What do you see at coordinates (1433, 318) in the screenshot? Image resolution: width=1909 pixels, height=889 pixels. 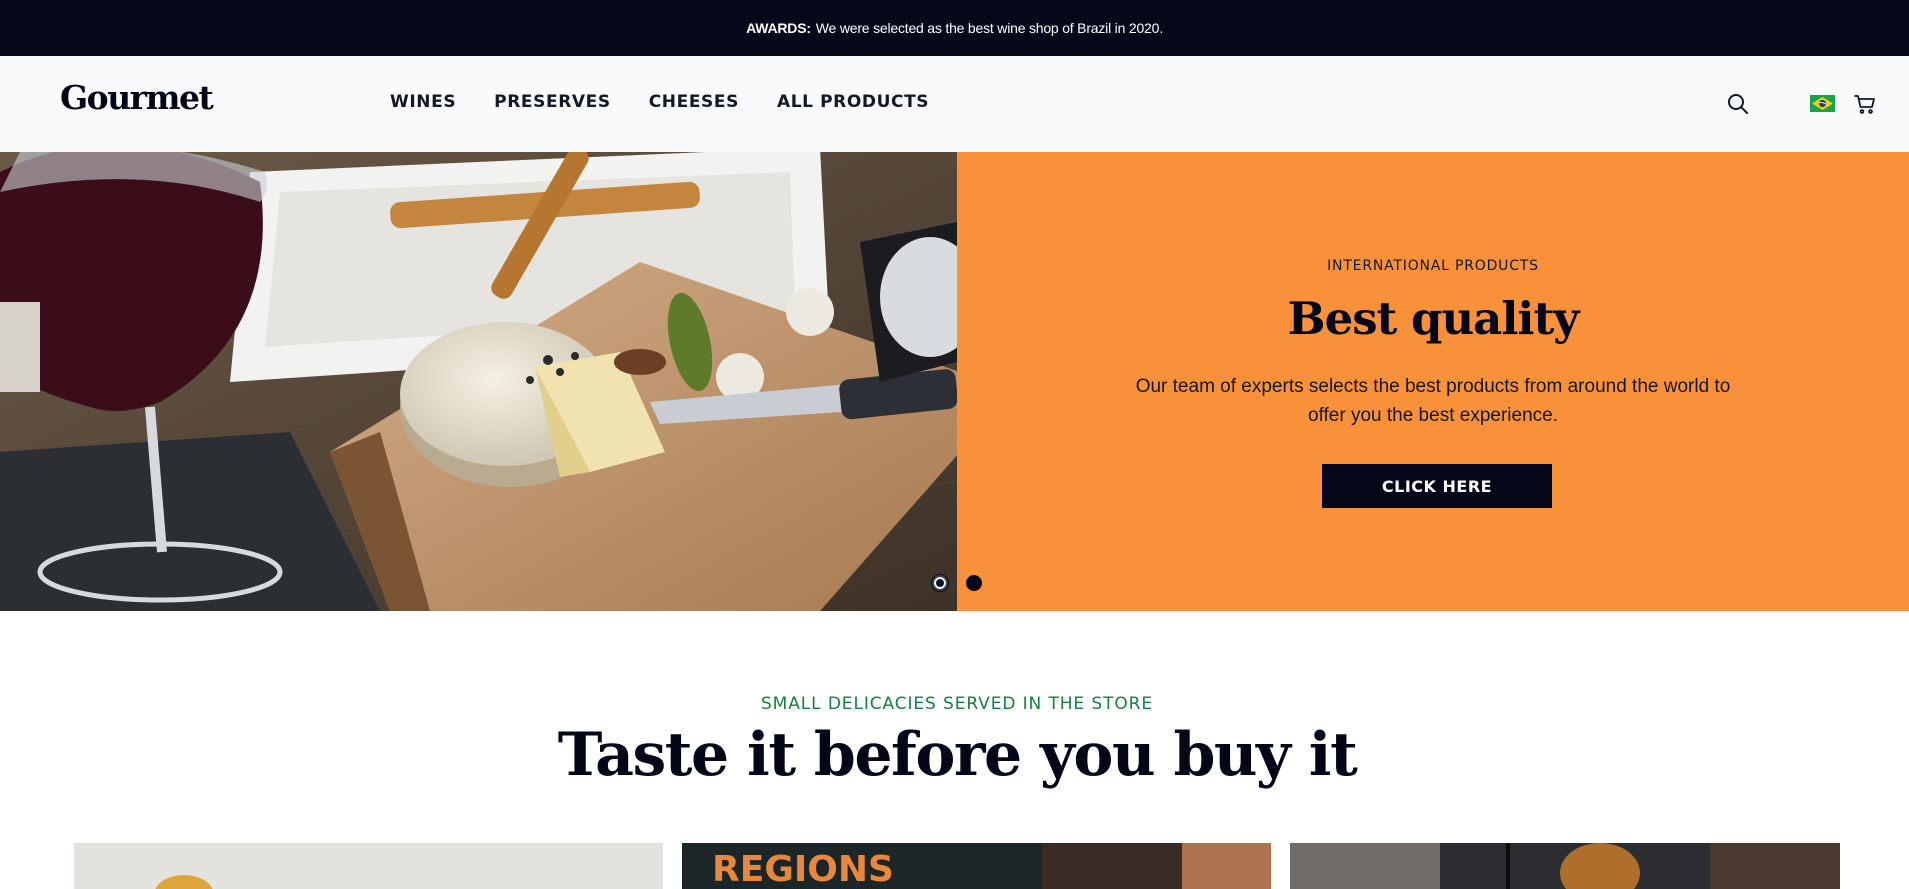 I see `hero-title: Best quality` at bounding box center [1433, 318].